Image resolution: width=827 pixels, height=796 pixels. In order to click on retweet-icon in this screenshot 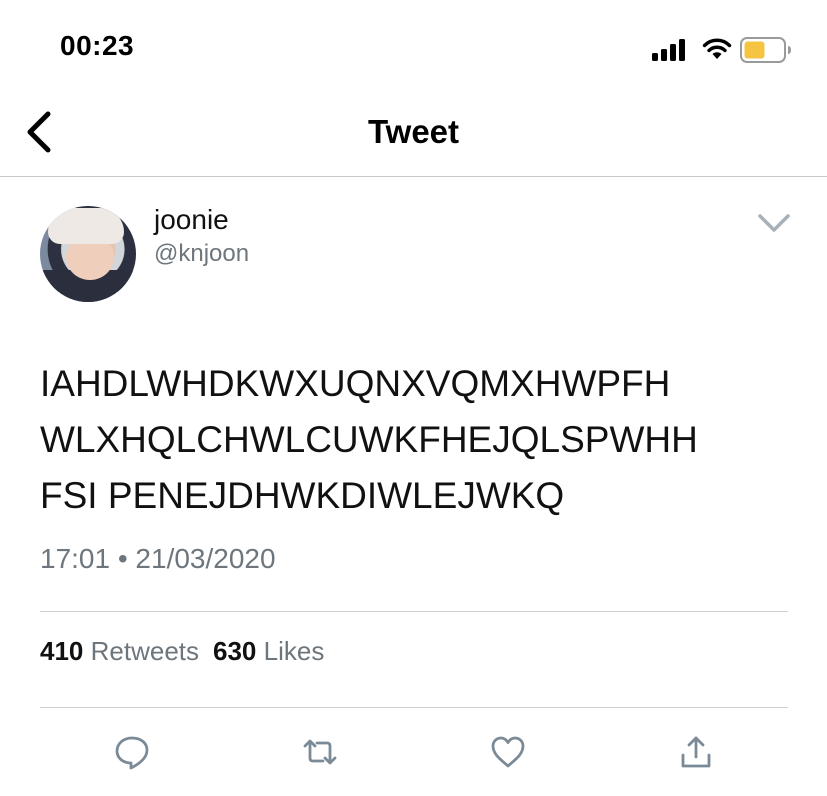, I will do `click(320, 752)`.